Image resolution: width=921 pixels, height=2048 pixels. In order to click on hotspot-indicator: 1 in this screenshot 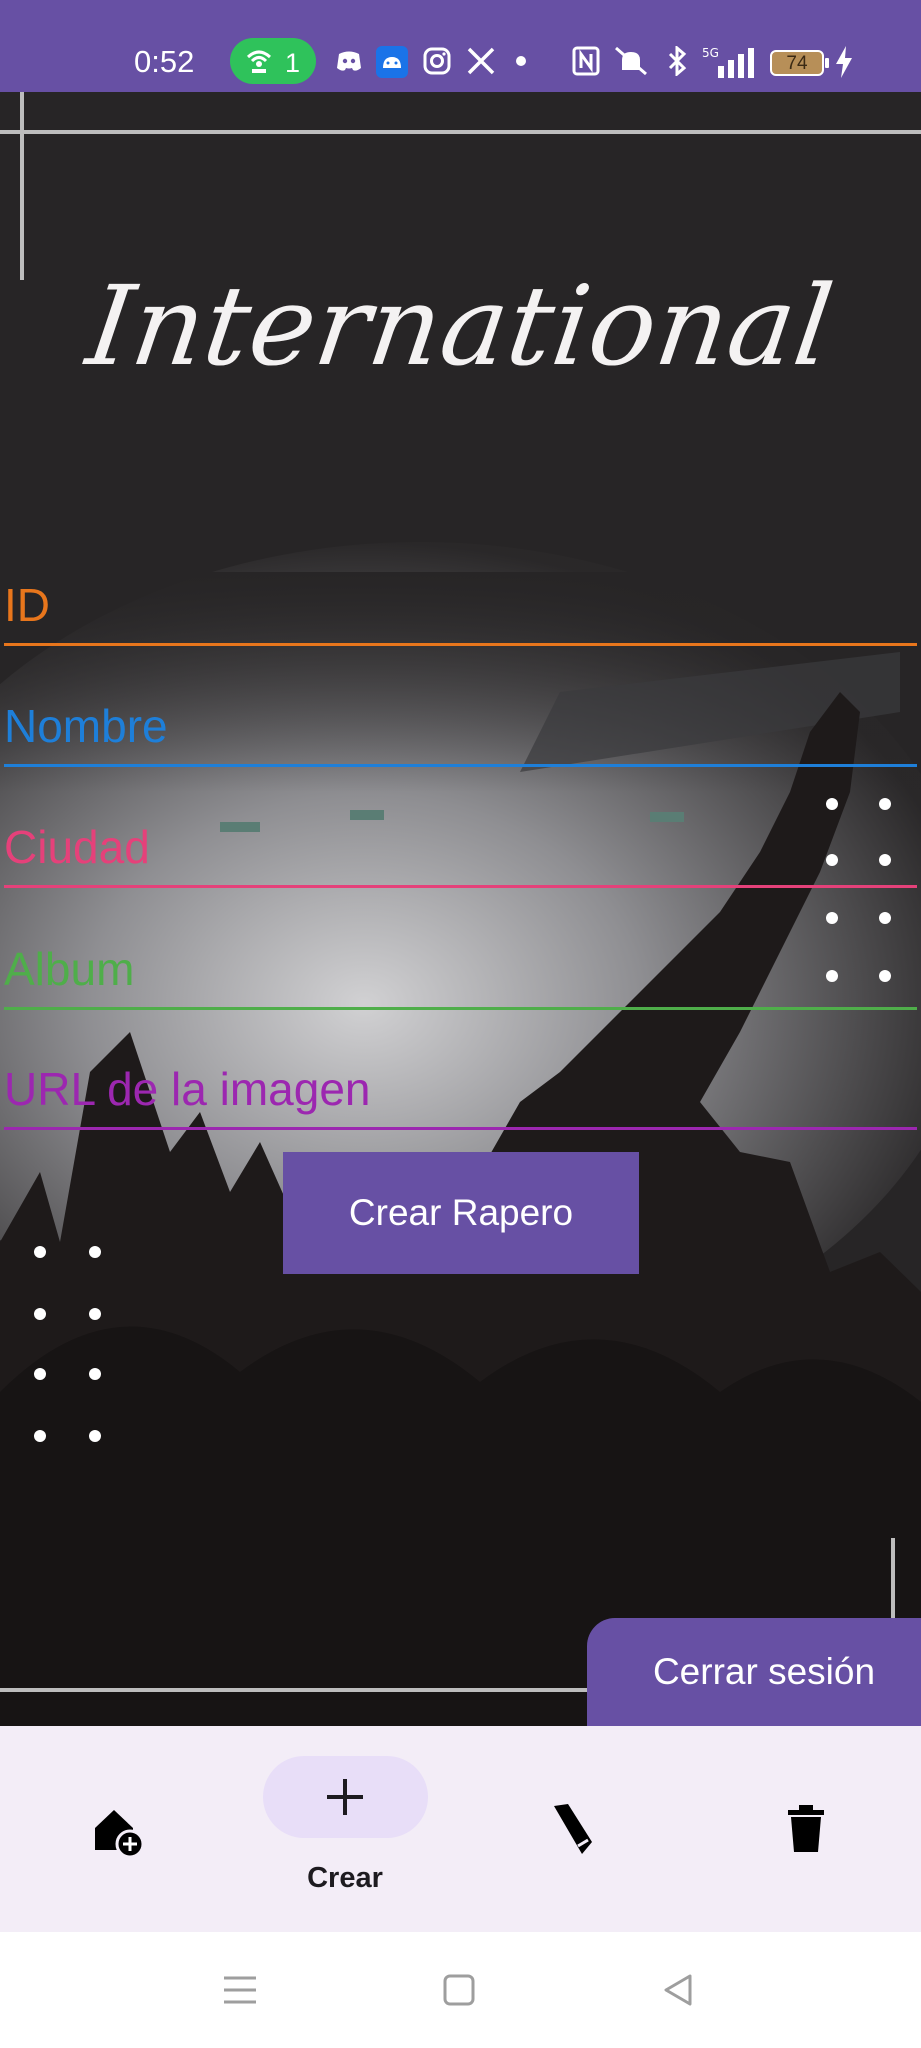, I will do `click(273, 61)`.